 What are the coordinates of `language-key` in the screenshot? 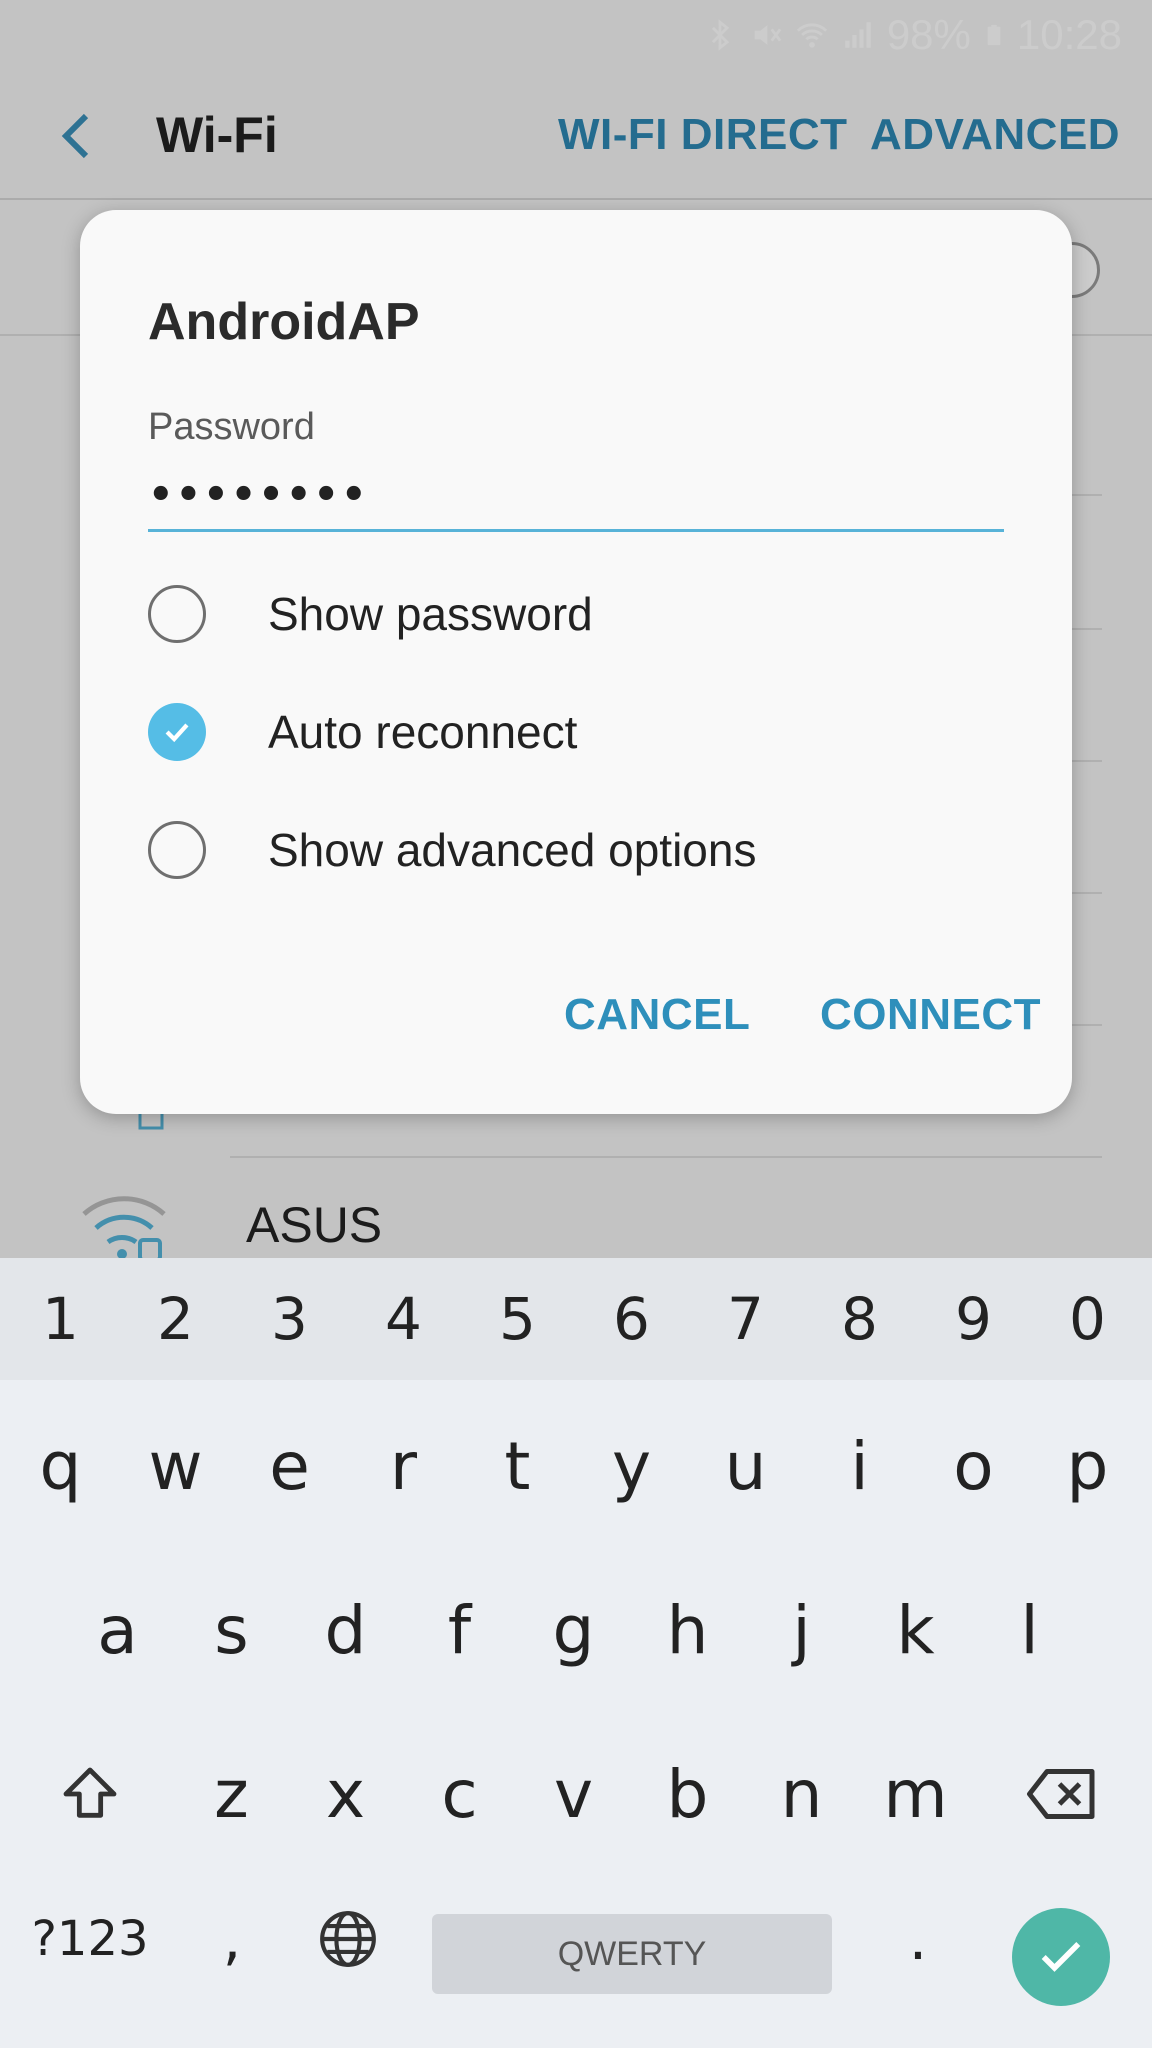 It's located at (348, 1939).